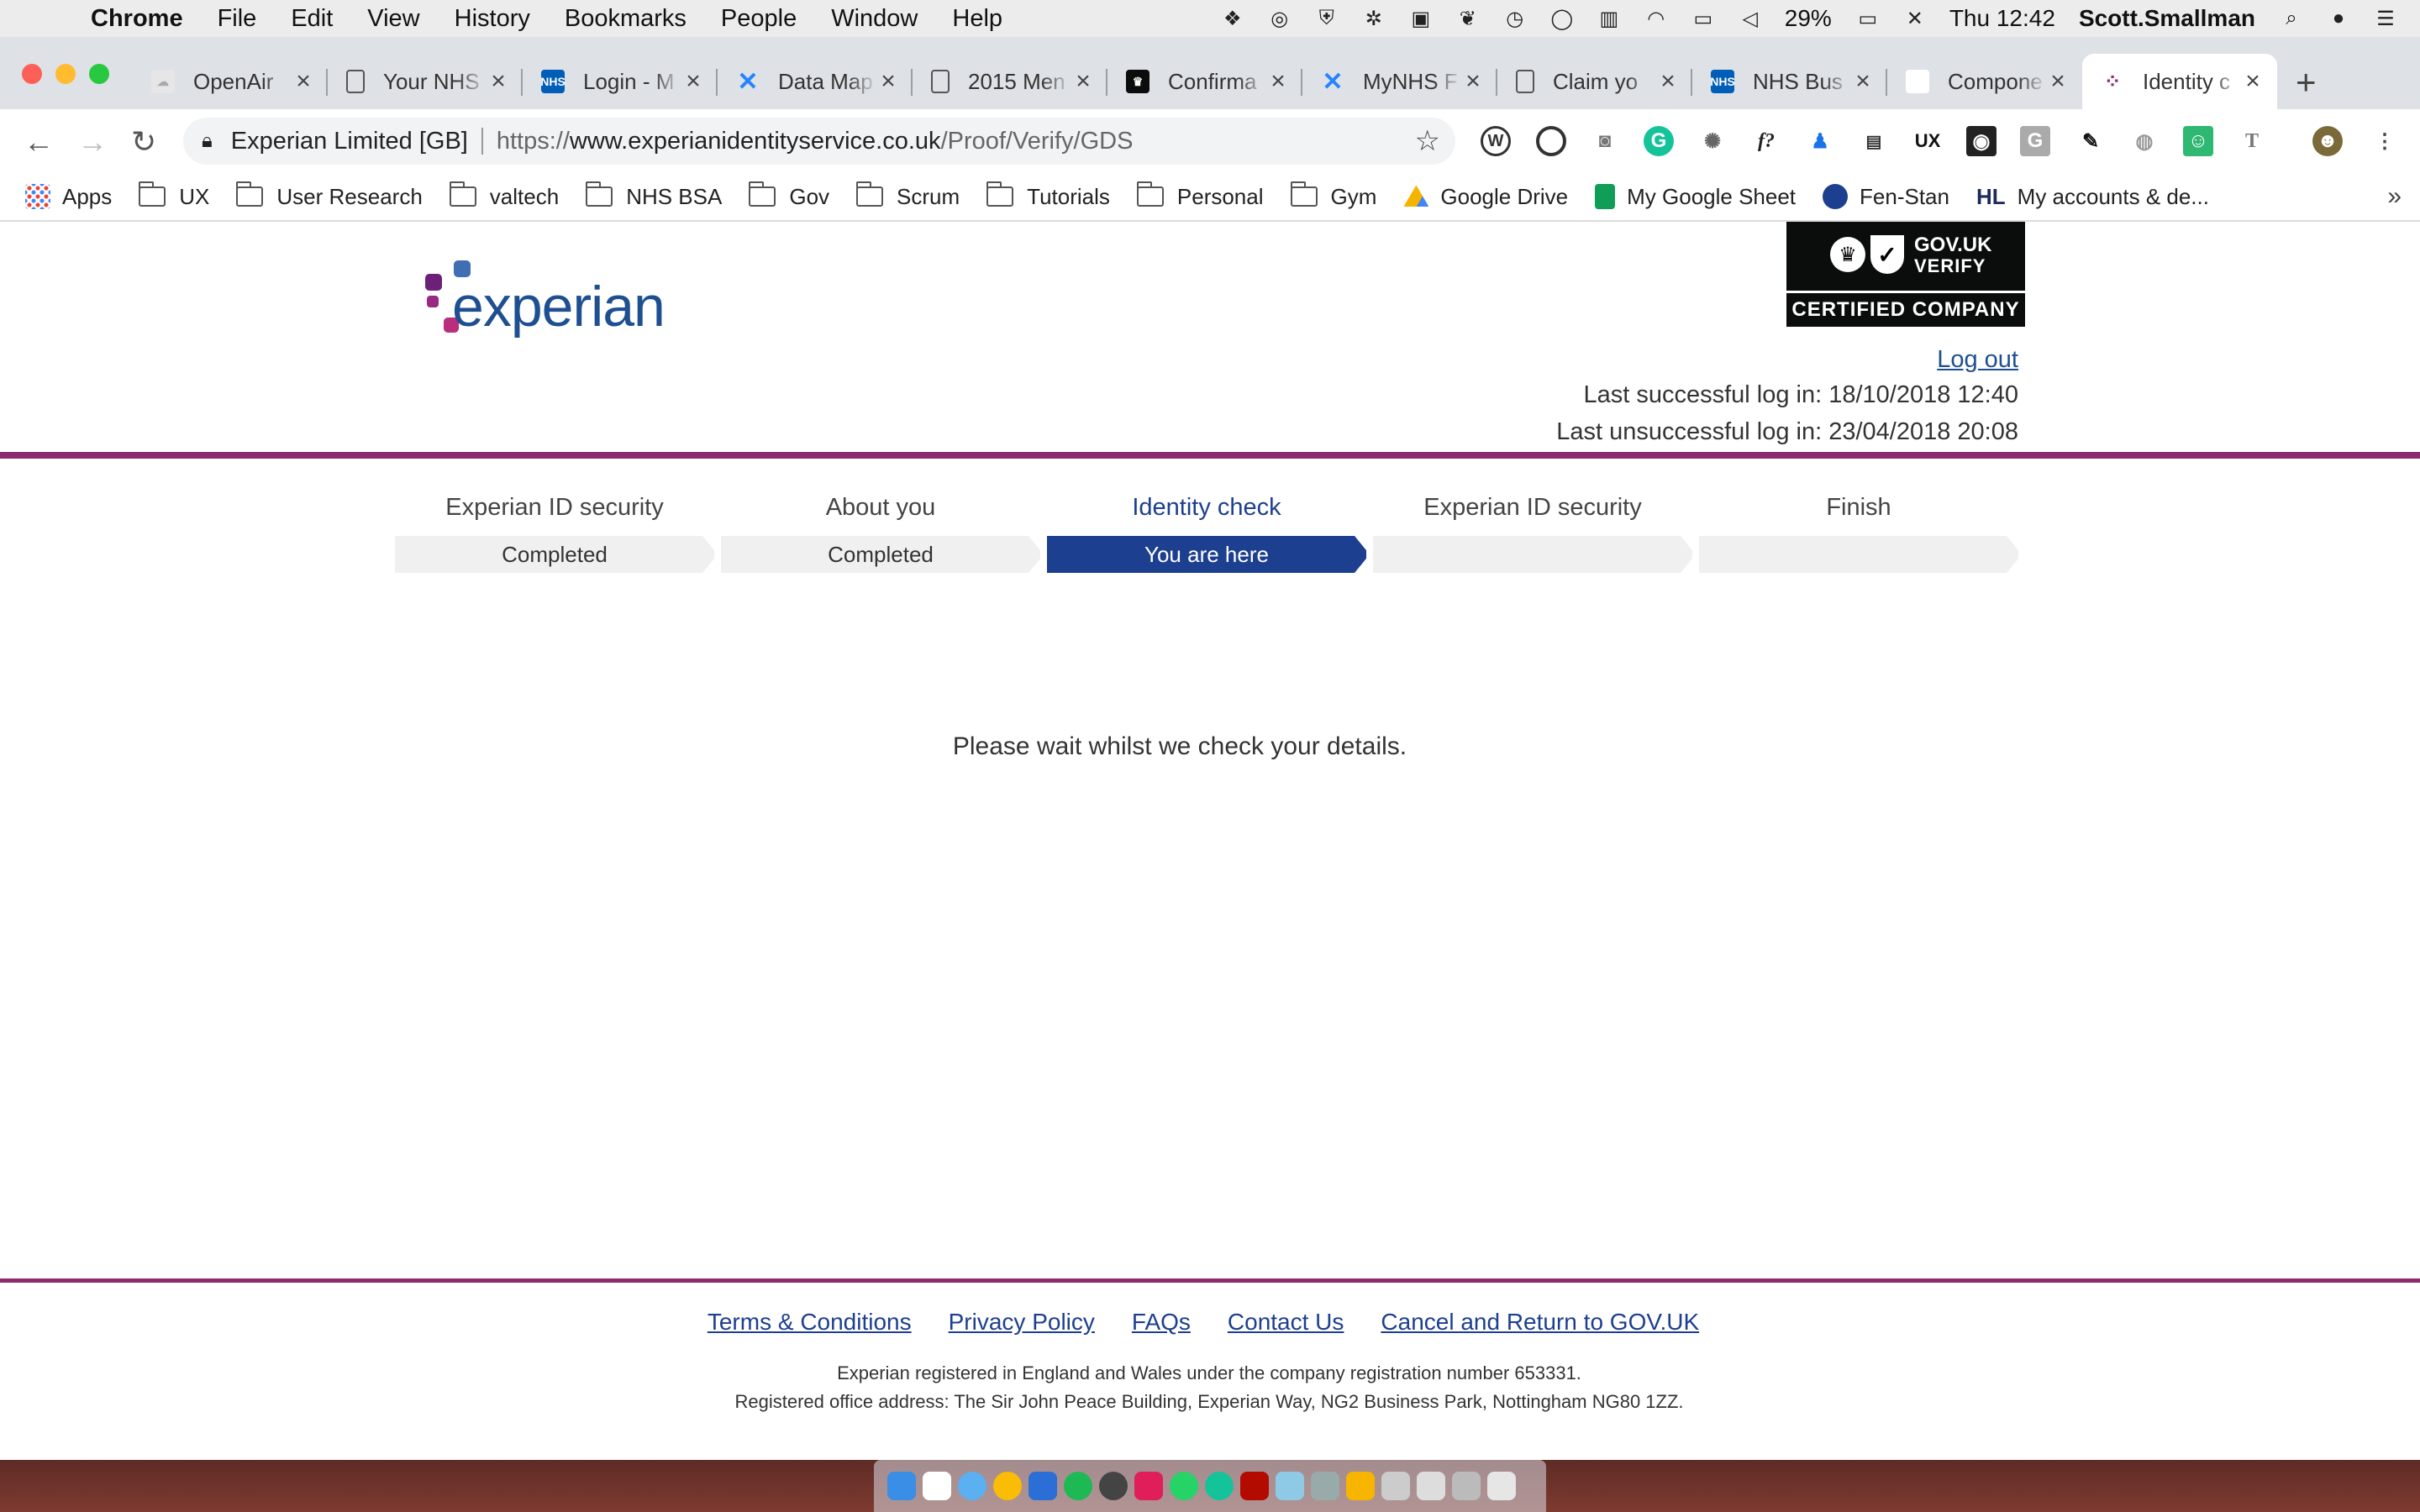 This screenshot has width=2420, height=1512. Describe the element at coordinates (2385, 141) in the screenshot. I see `chrome-menu-icon: ⋮` at that location.